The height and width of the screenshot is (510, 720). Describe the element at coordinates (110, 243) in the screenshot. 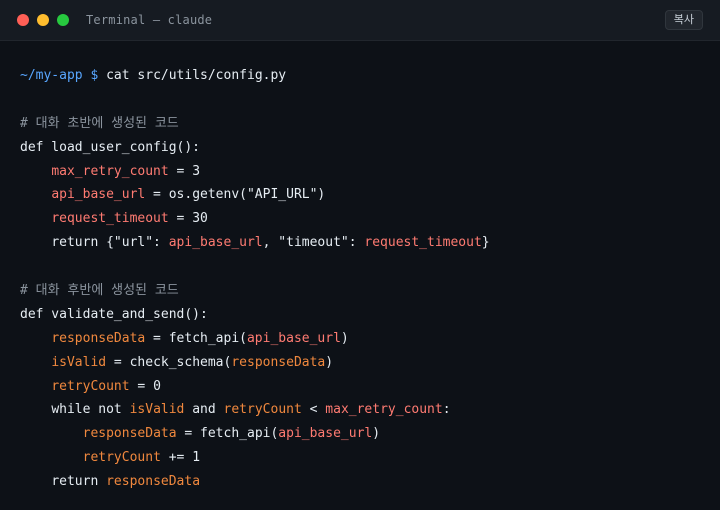

I see `code-text: return {"url":` at that location.